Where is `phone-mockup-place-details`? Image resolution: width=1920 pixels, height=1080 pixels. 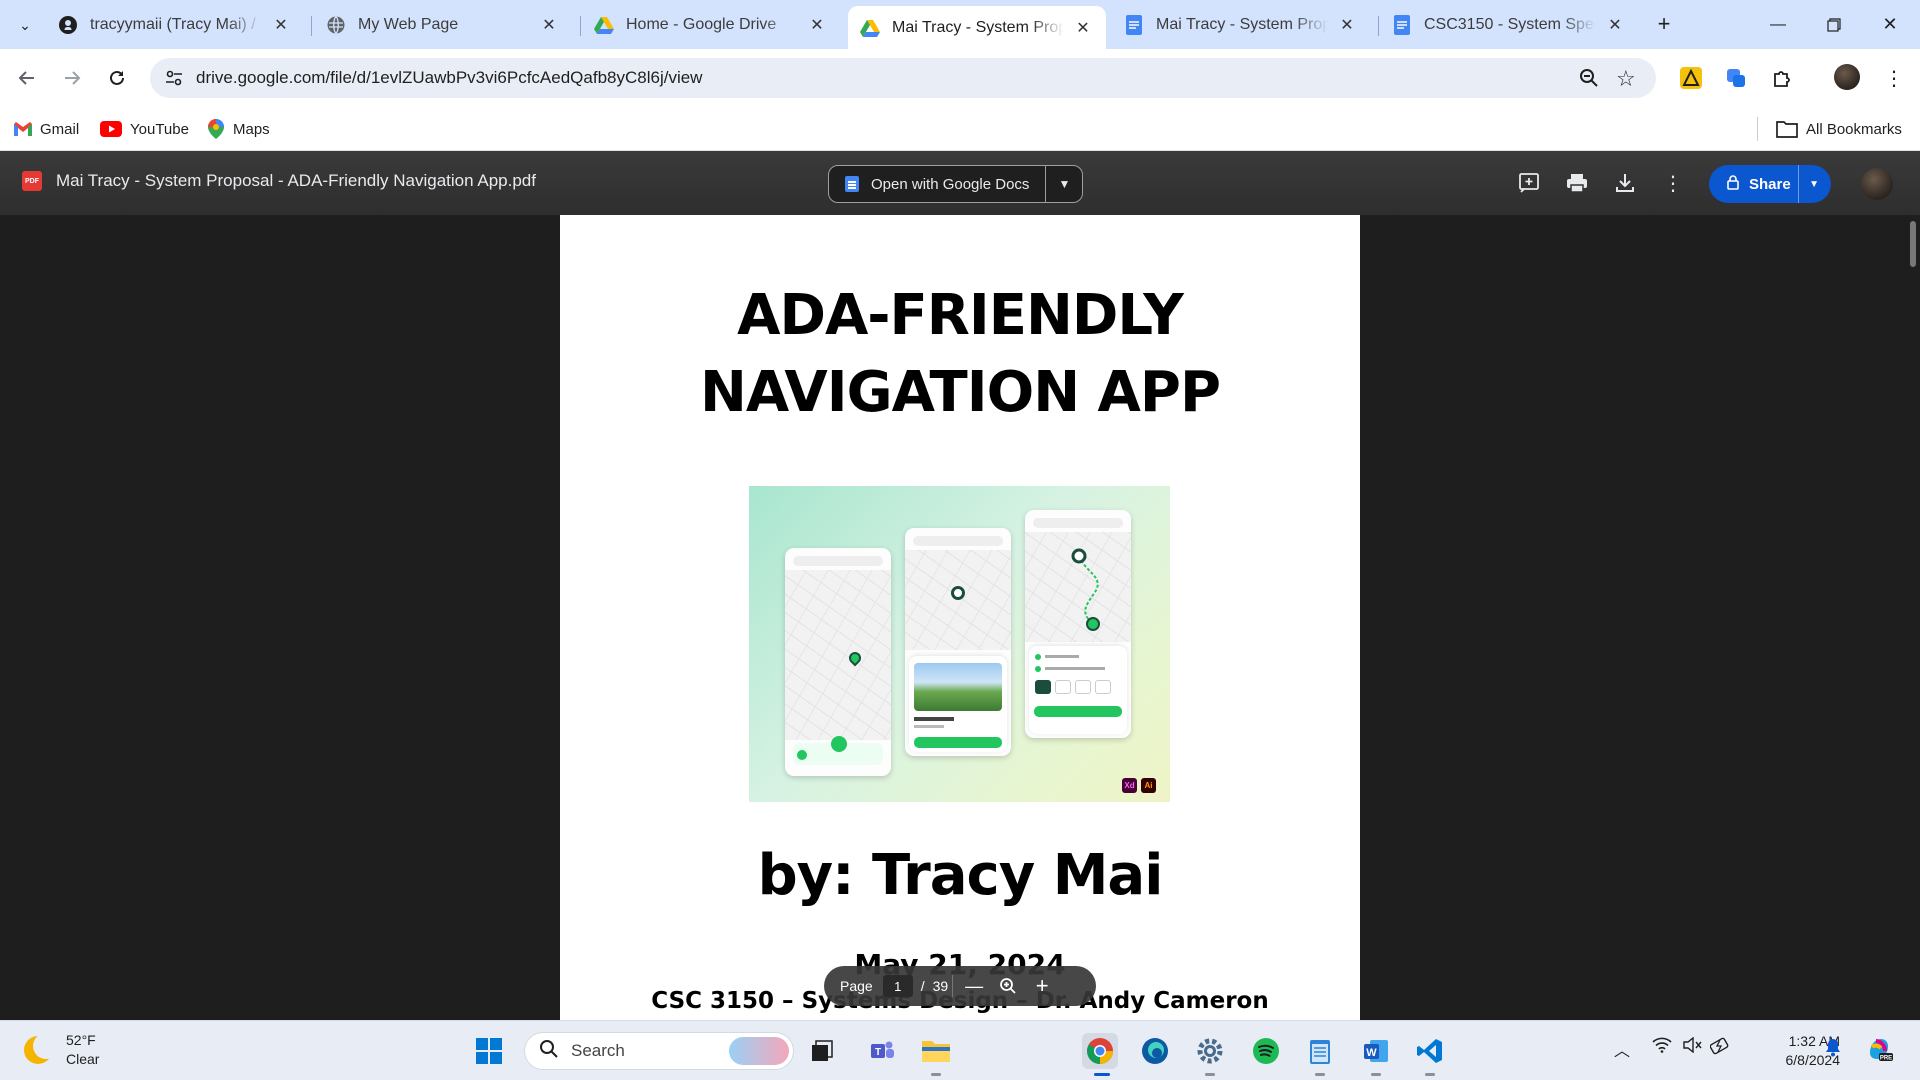 phone-mockup-place-details is located at coordinates (958, 642).